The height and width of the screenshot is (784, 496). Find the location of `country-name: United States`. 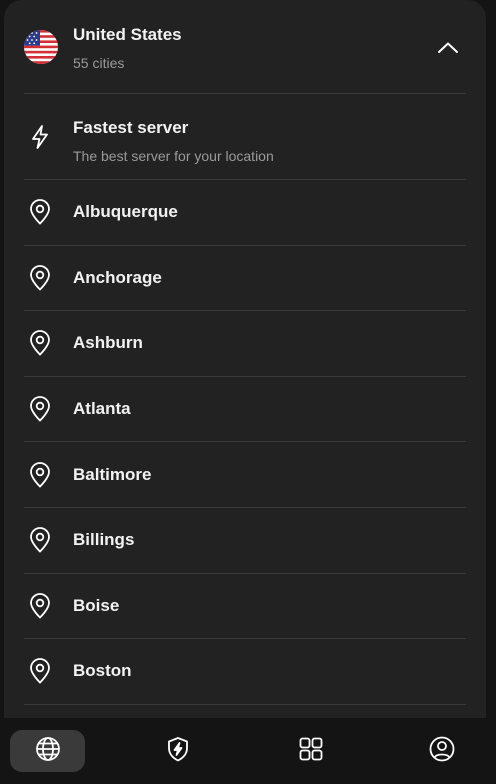

country-name: United States is located at coordinates (127, 34).